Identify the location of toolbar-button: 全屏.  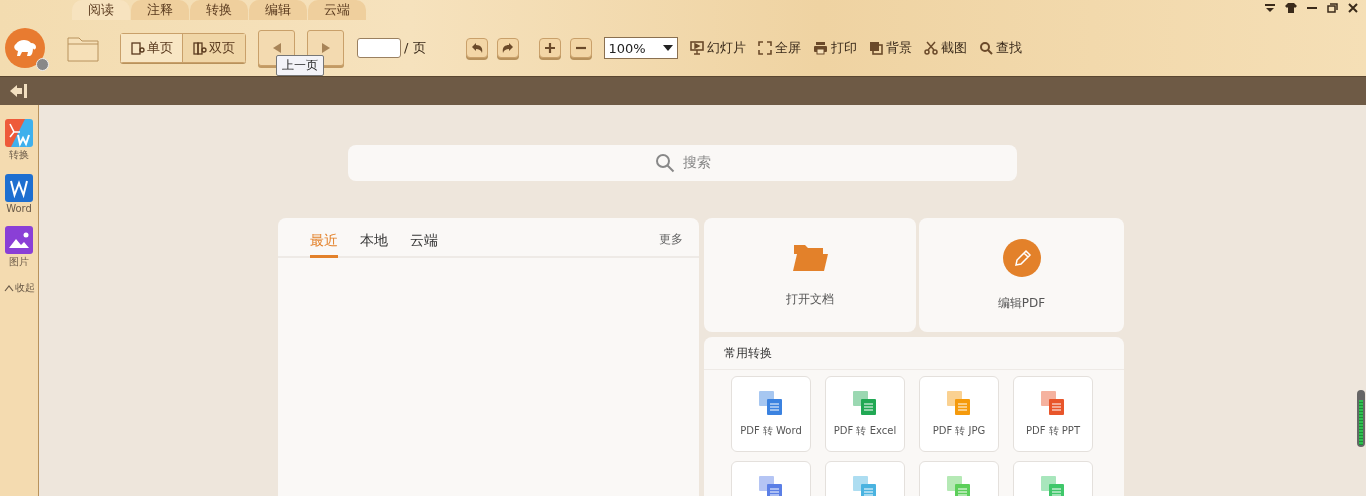
(779, 48).